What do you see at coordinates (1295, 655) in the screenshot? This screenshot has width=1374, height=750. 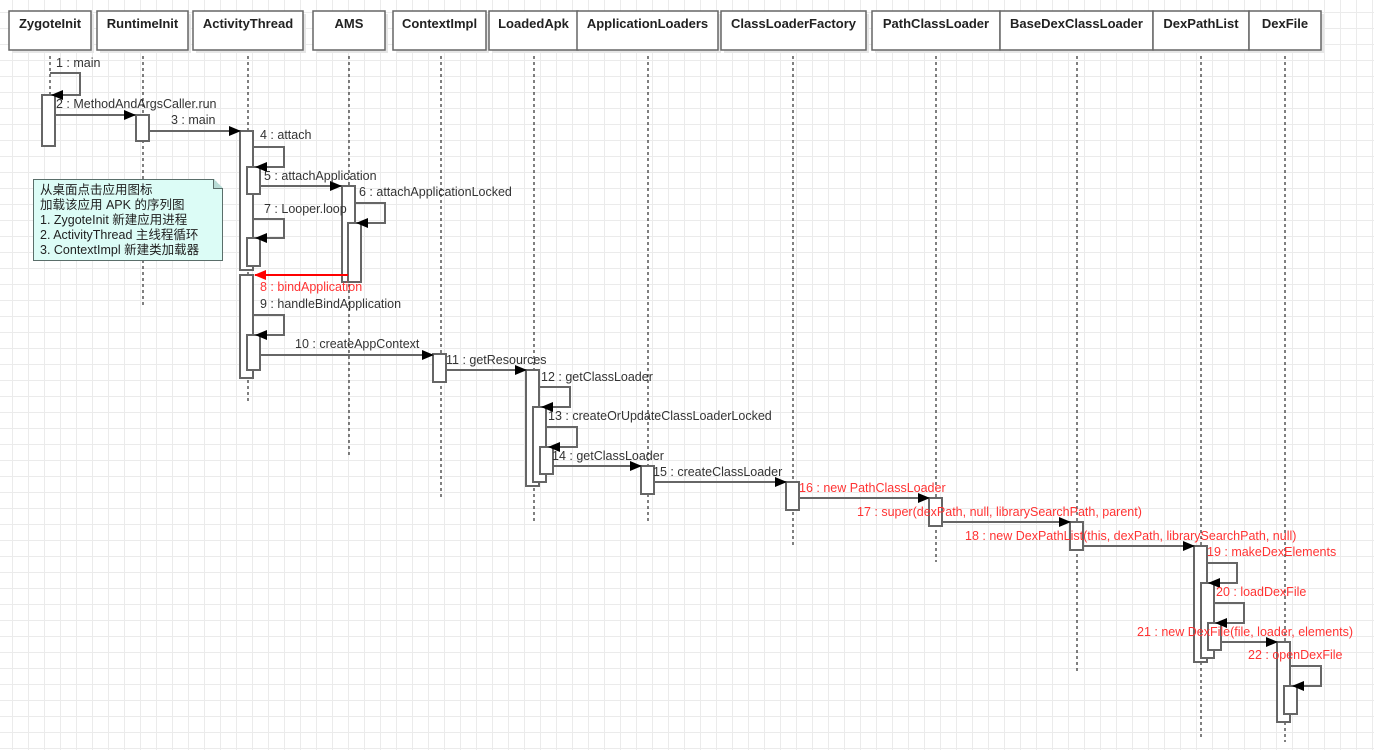 I see `message-label: 22 : openDexFile` at bounding box center [1295, 655].